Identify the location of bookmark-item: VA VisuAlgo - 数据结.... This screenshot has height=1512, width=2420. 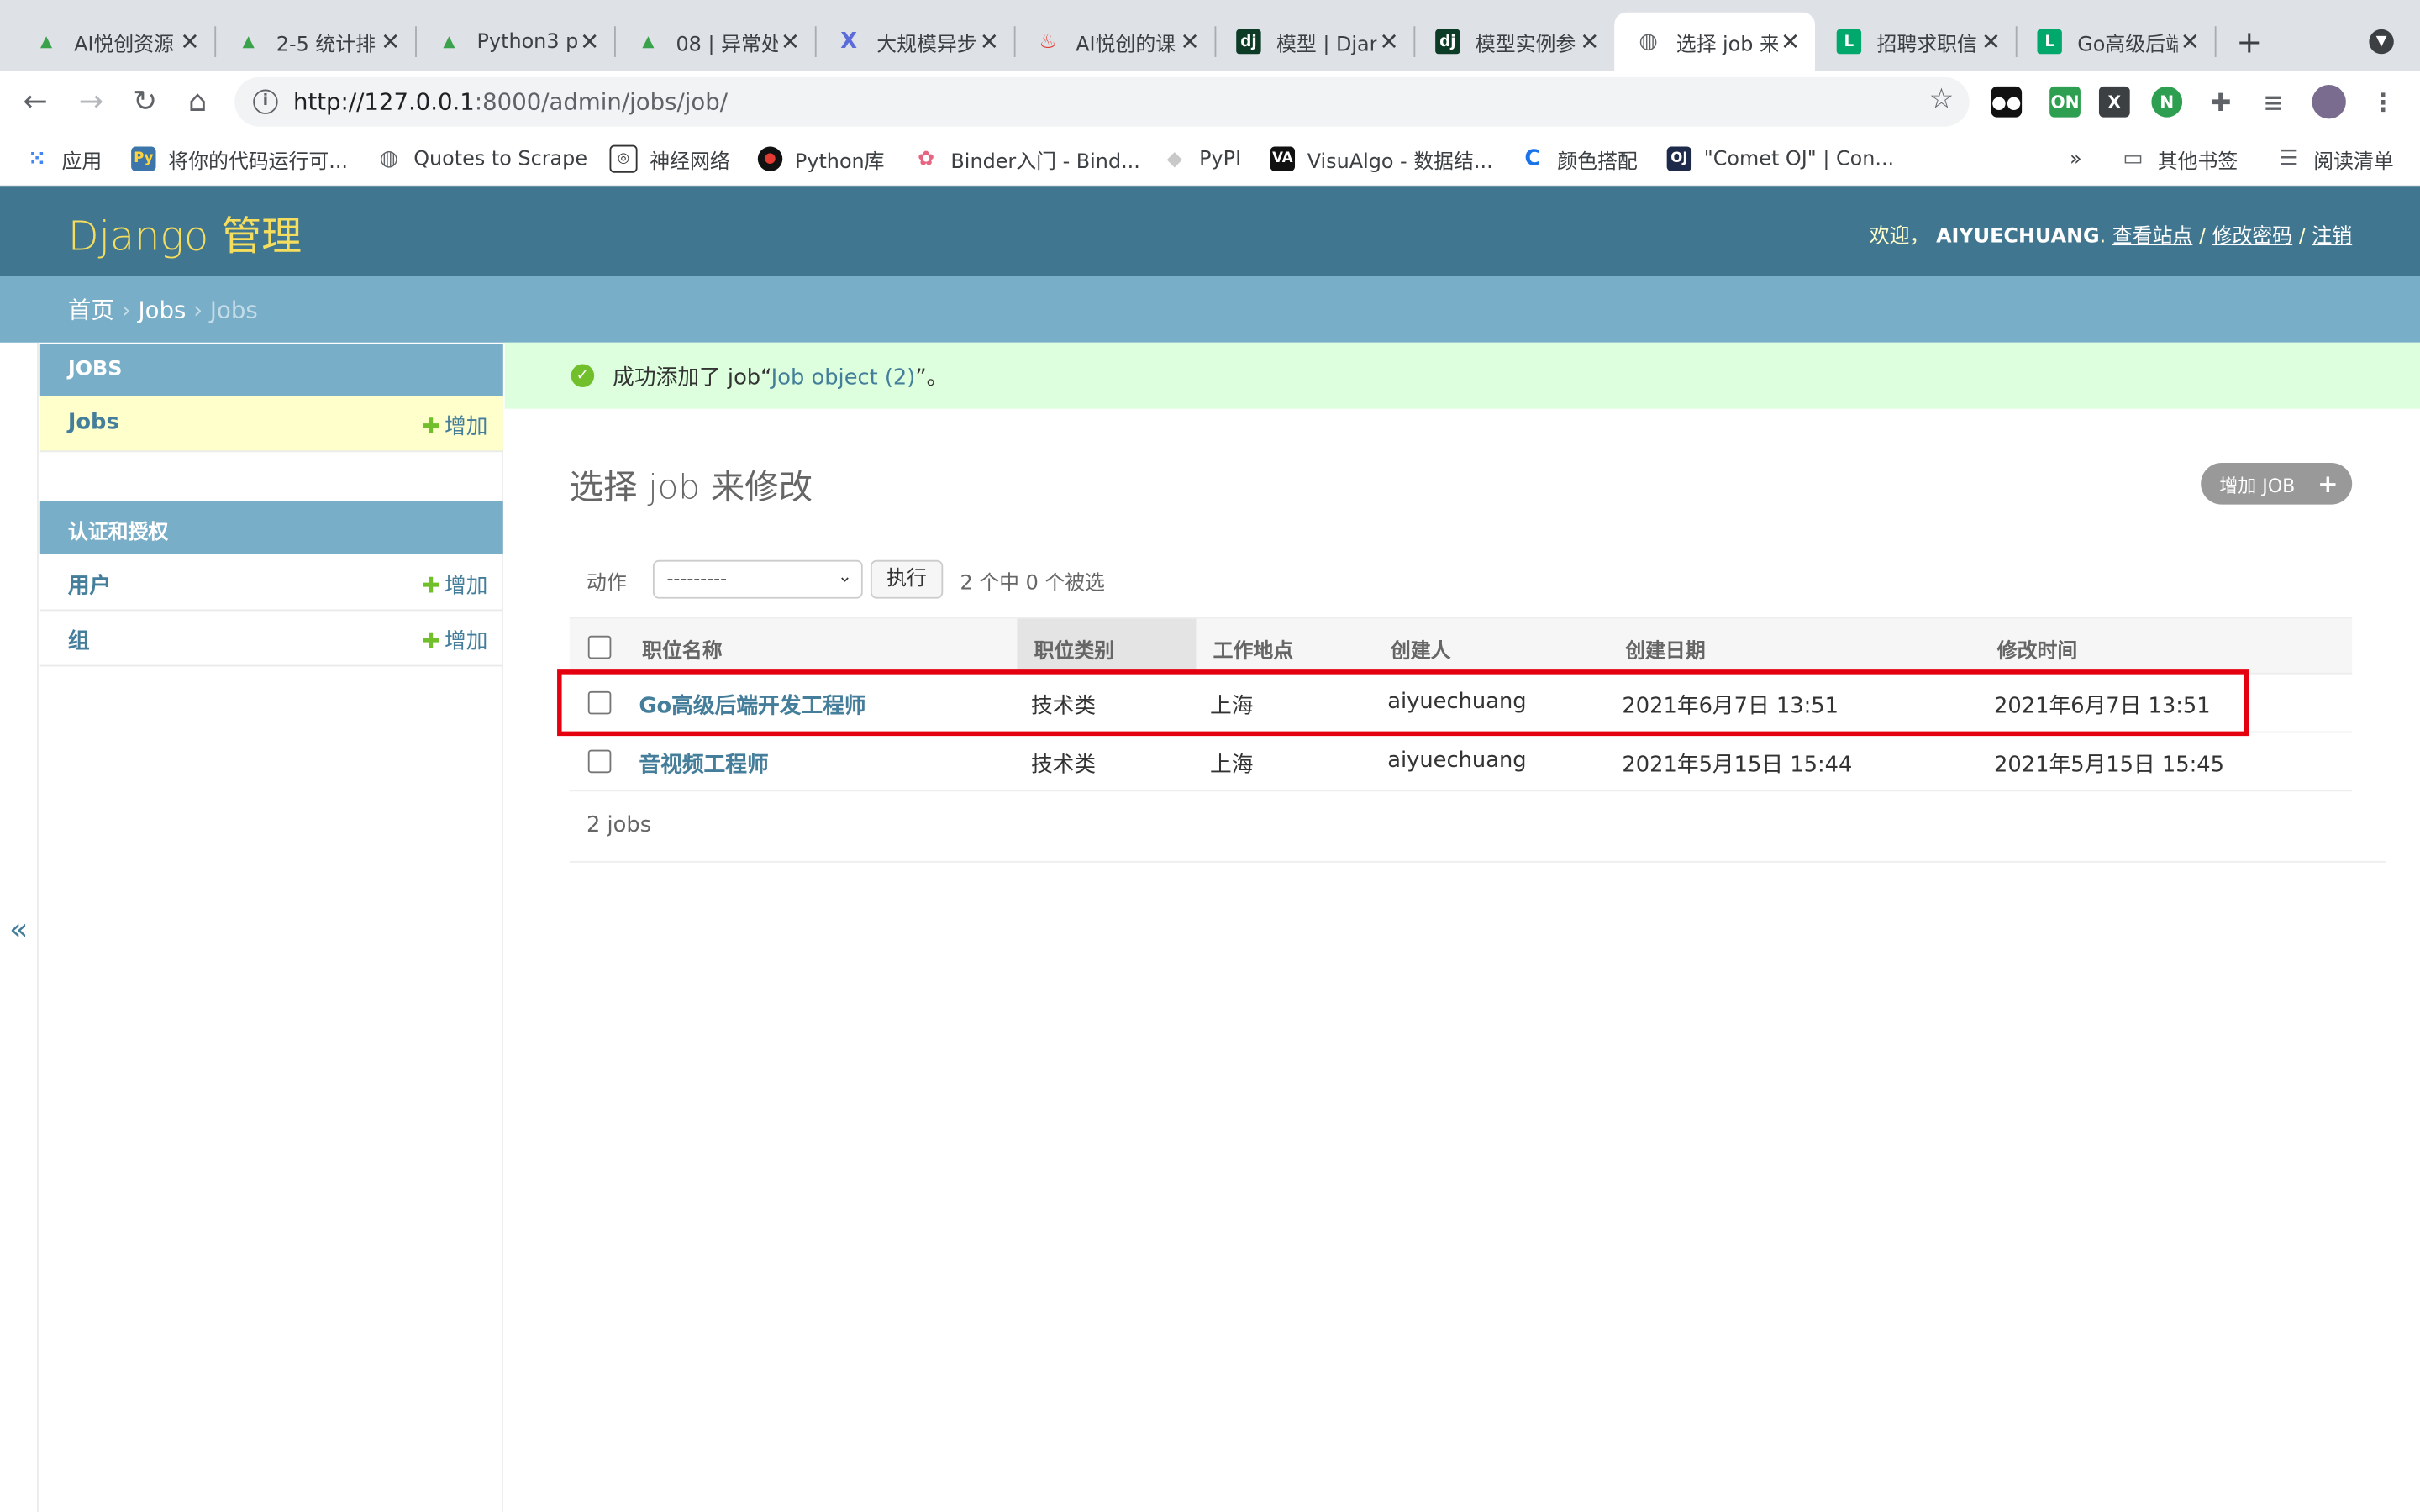
(1381, 159).